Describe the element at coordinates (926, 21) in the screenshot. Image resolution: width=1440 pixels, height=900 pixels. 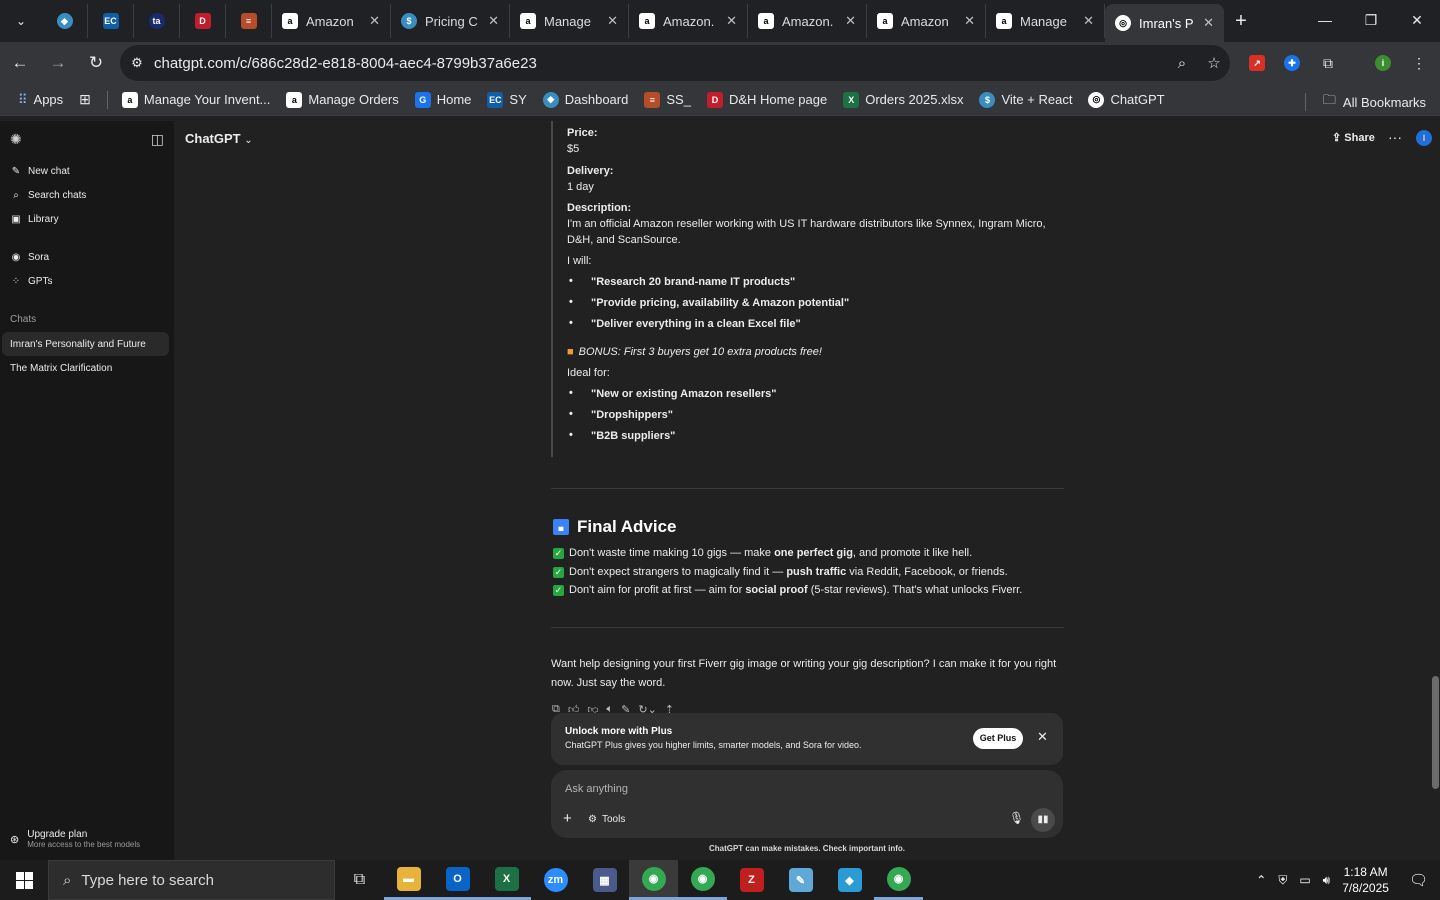
I see `tab-6: a Amazon ✕` at that location.